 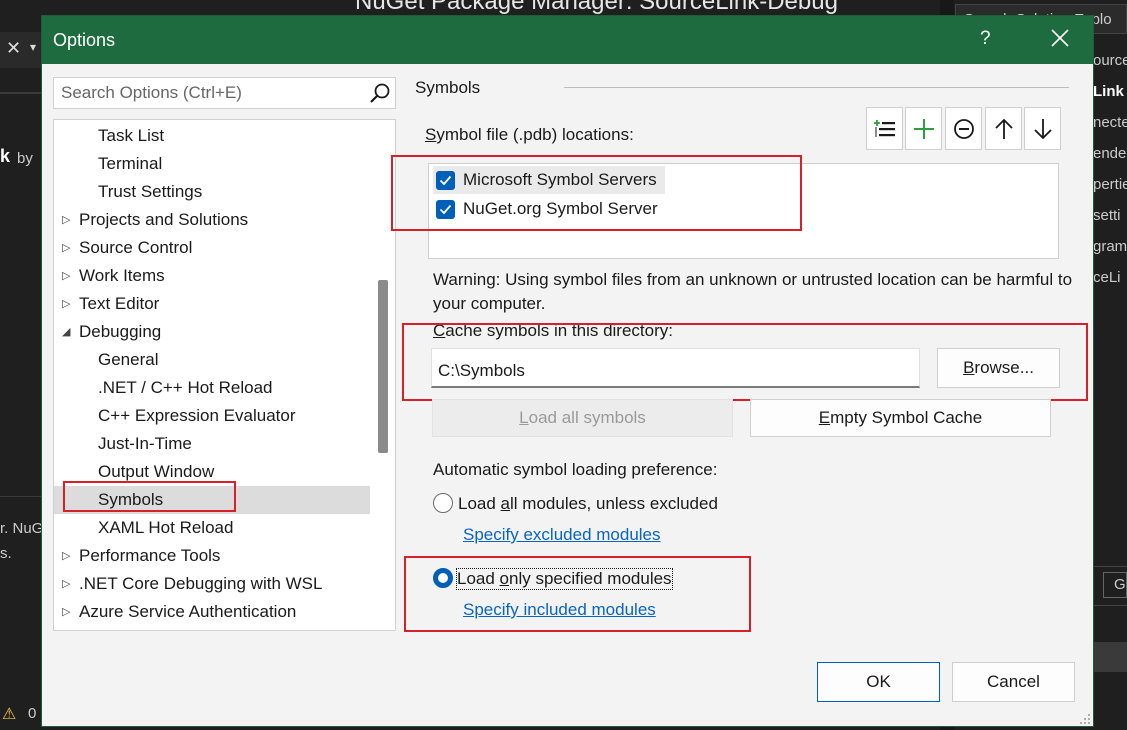 I want to click on tree-item: XAML Hot Reload, so click(x=212, y=528).